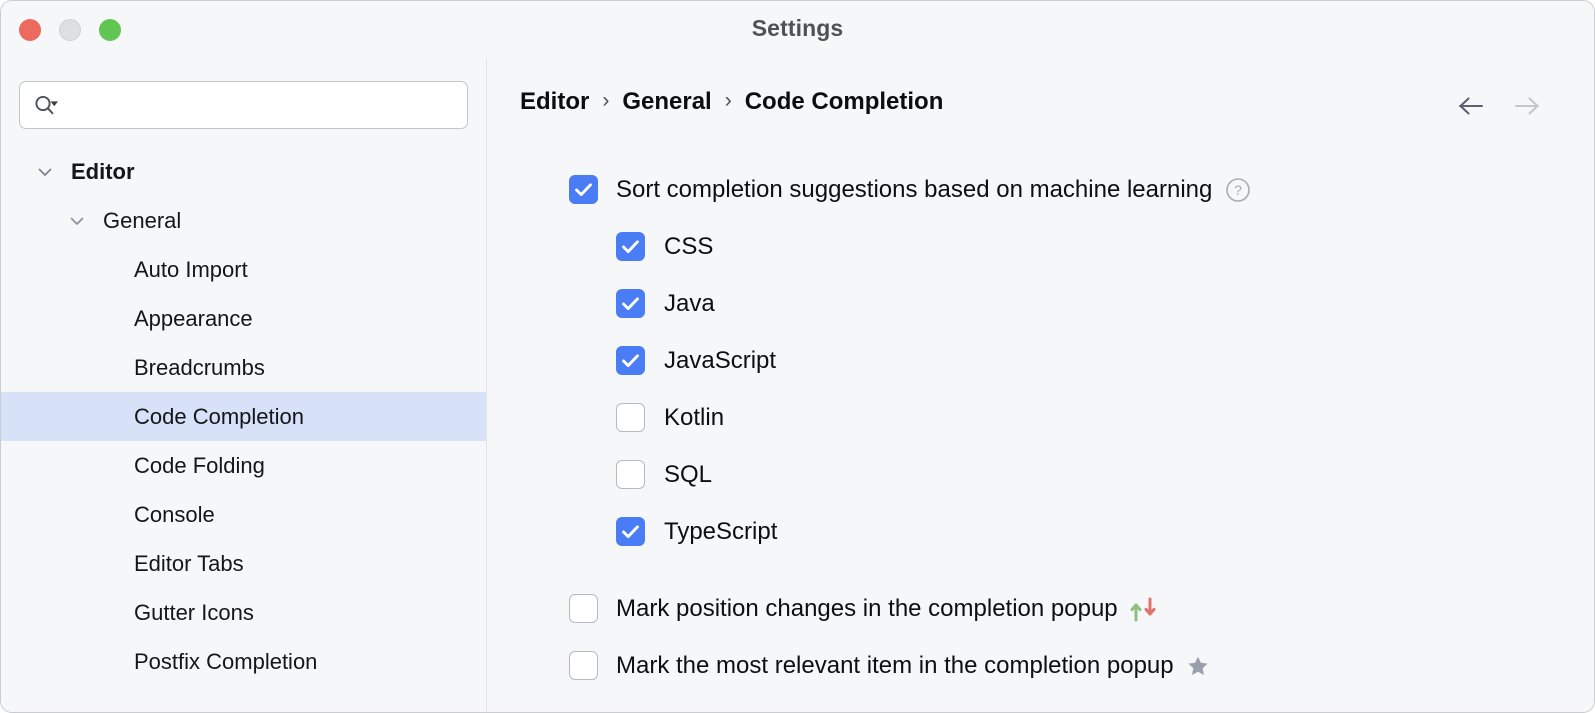  Describe the element at coordinates (689, 246) in the screenshot. I see `option-label: CSS` at that location.